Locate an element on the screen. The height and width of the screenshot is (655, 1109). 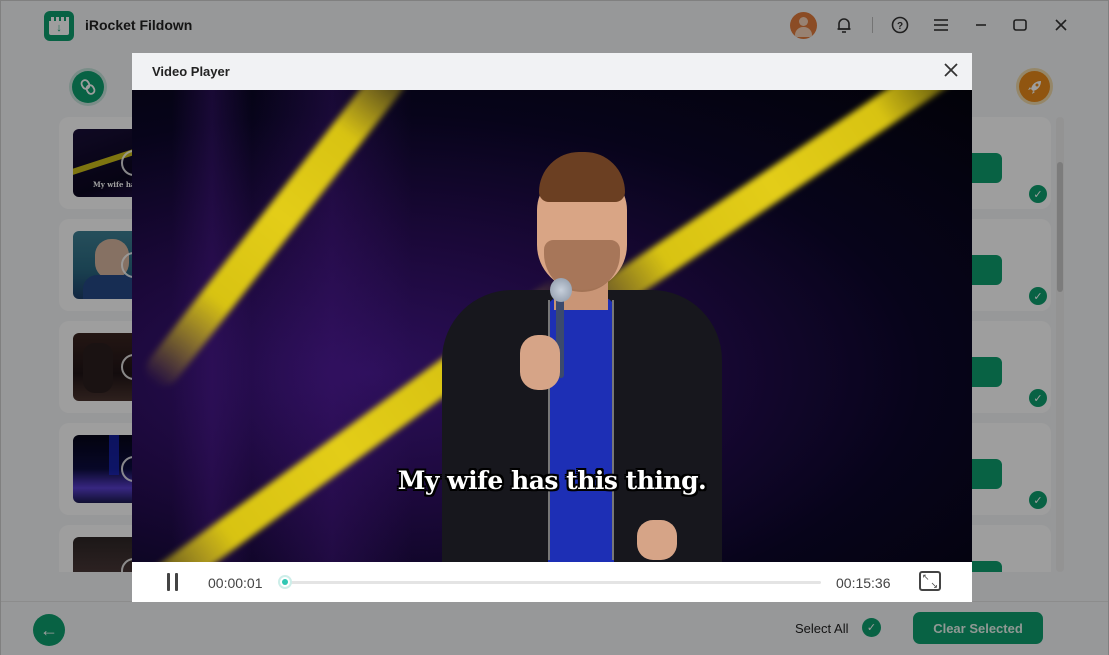
pause-icon is located at coordinates (168, 582).